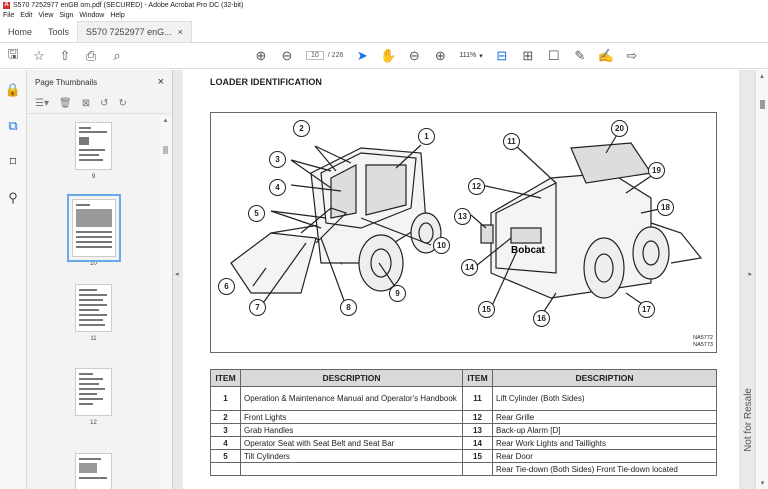  Describe the element at coordinates (117, 16) in the screenshot. I see `menu-help: Help` at that location.